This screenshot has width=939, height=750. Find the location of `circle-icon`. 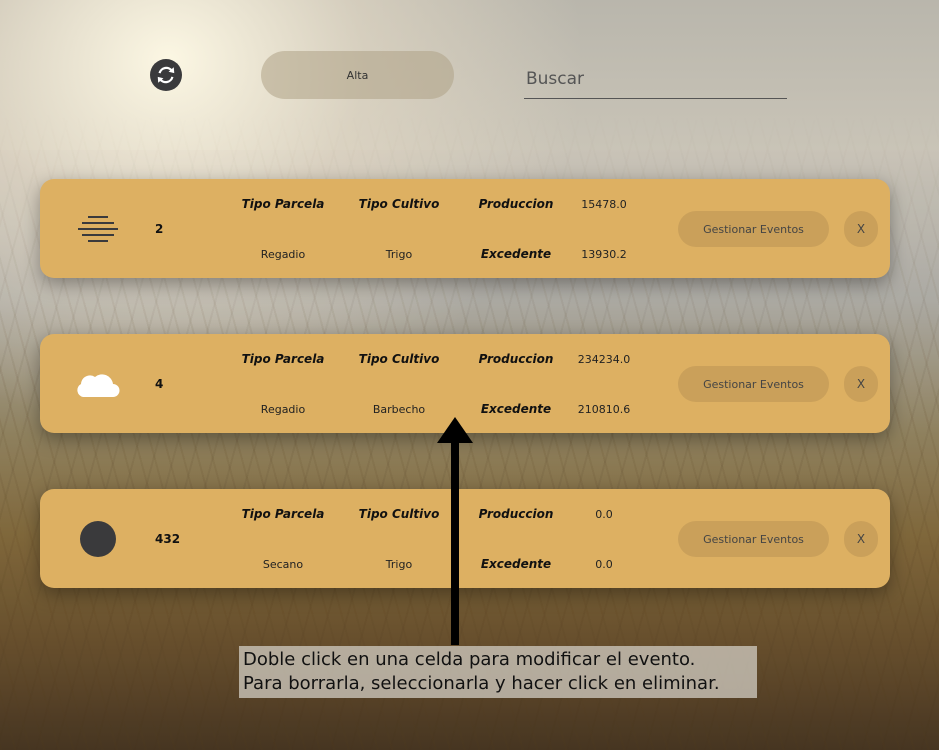

circle-icon is located at coordinates (98, 539).